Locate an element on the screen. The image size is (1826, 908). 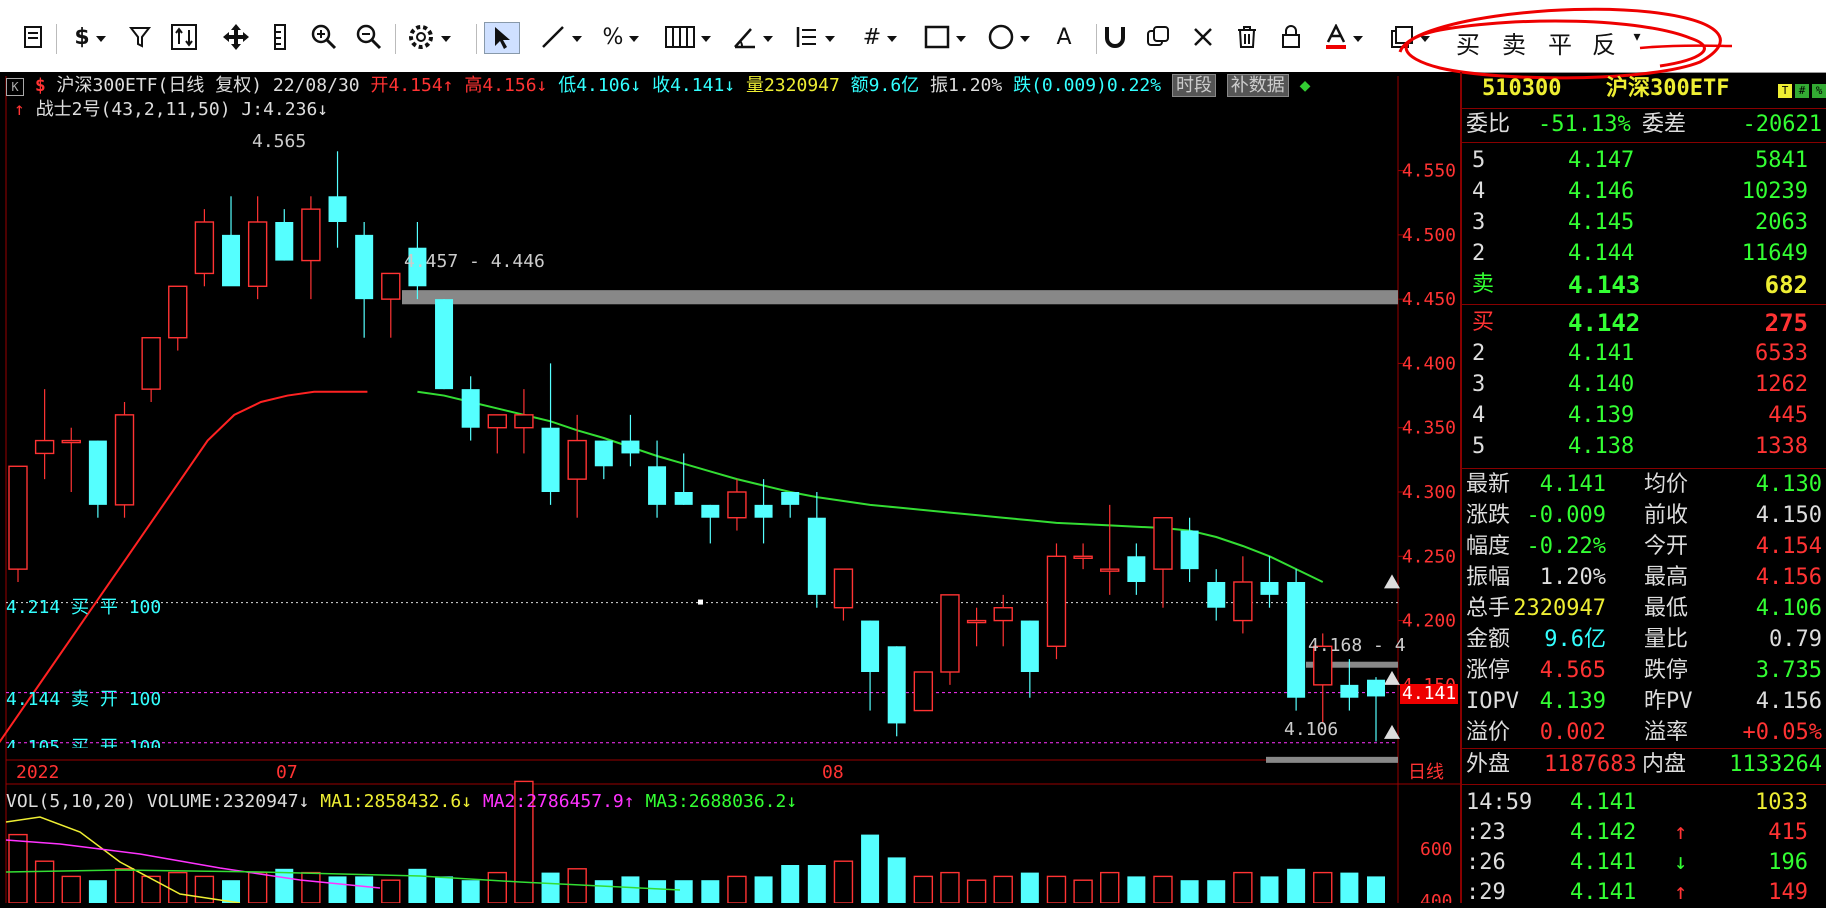
bid-row: 4 4.139 445 is located at coordinates (1644, 416).